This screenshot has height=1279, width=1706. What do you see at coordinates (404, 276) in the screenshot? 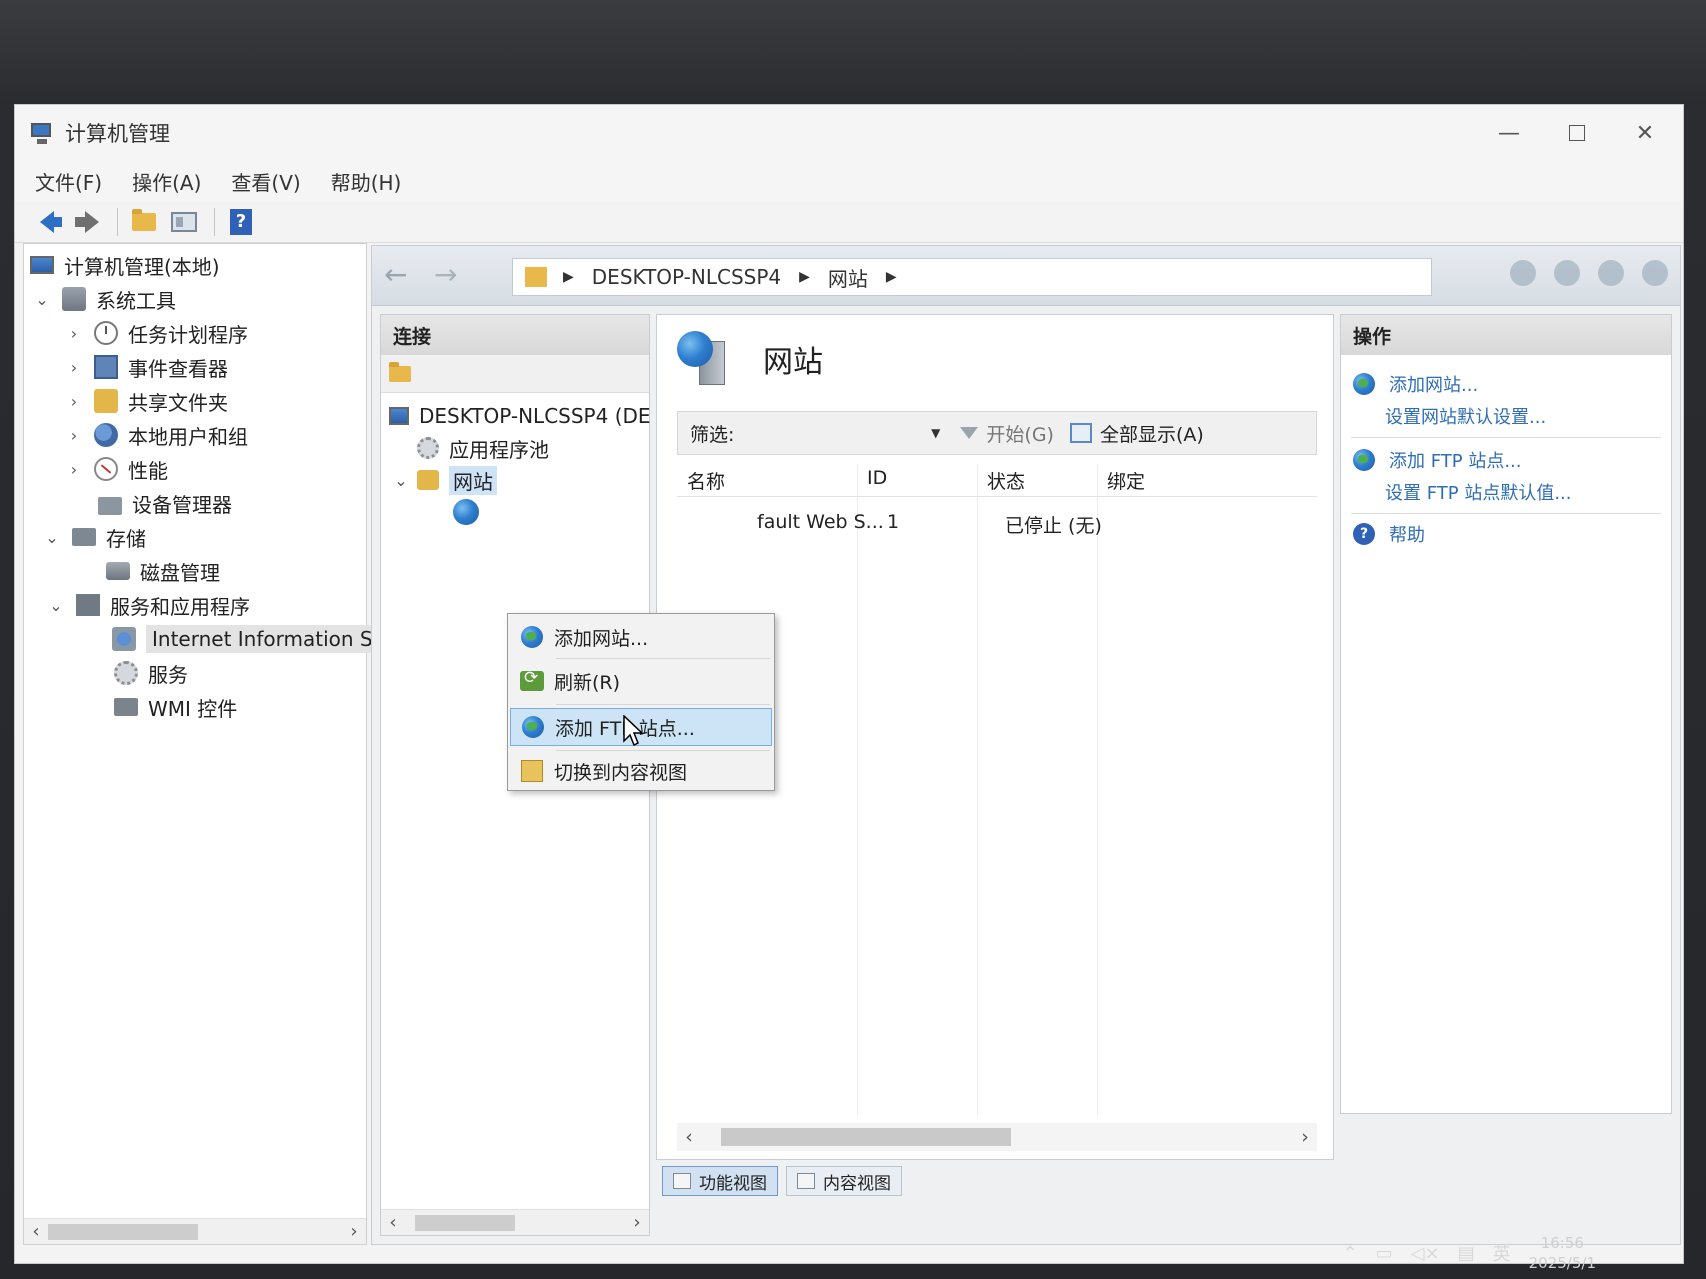
I see `iis-back-button: ←` at bounding box center [404, 276].